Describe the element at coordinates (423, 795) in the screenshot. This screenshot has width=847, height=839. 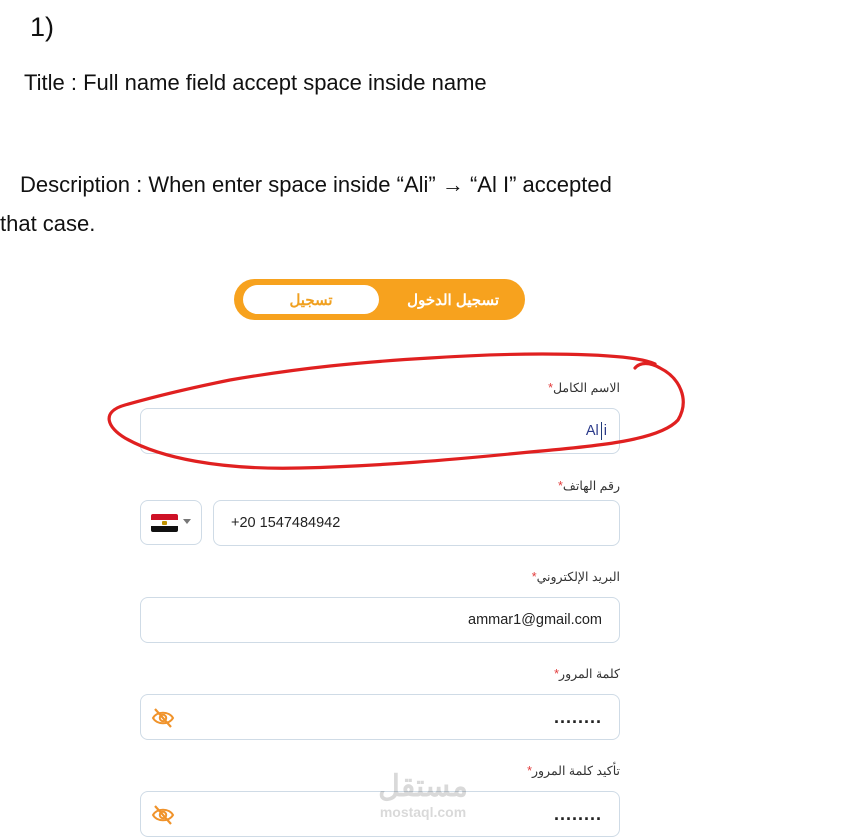
I see `watermark: مستقل mostaql.com` at that location.